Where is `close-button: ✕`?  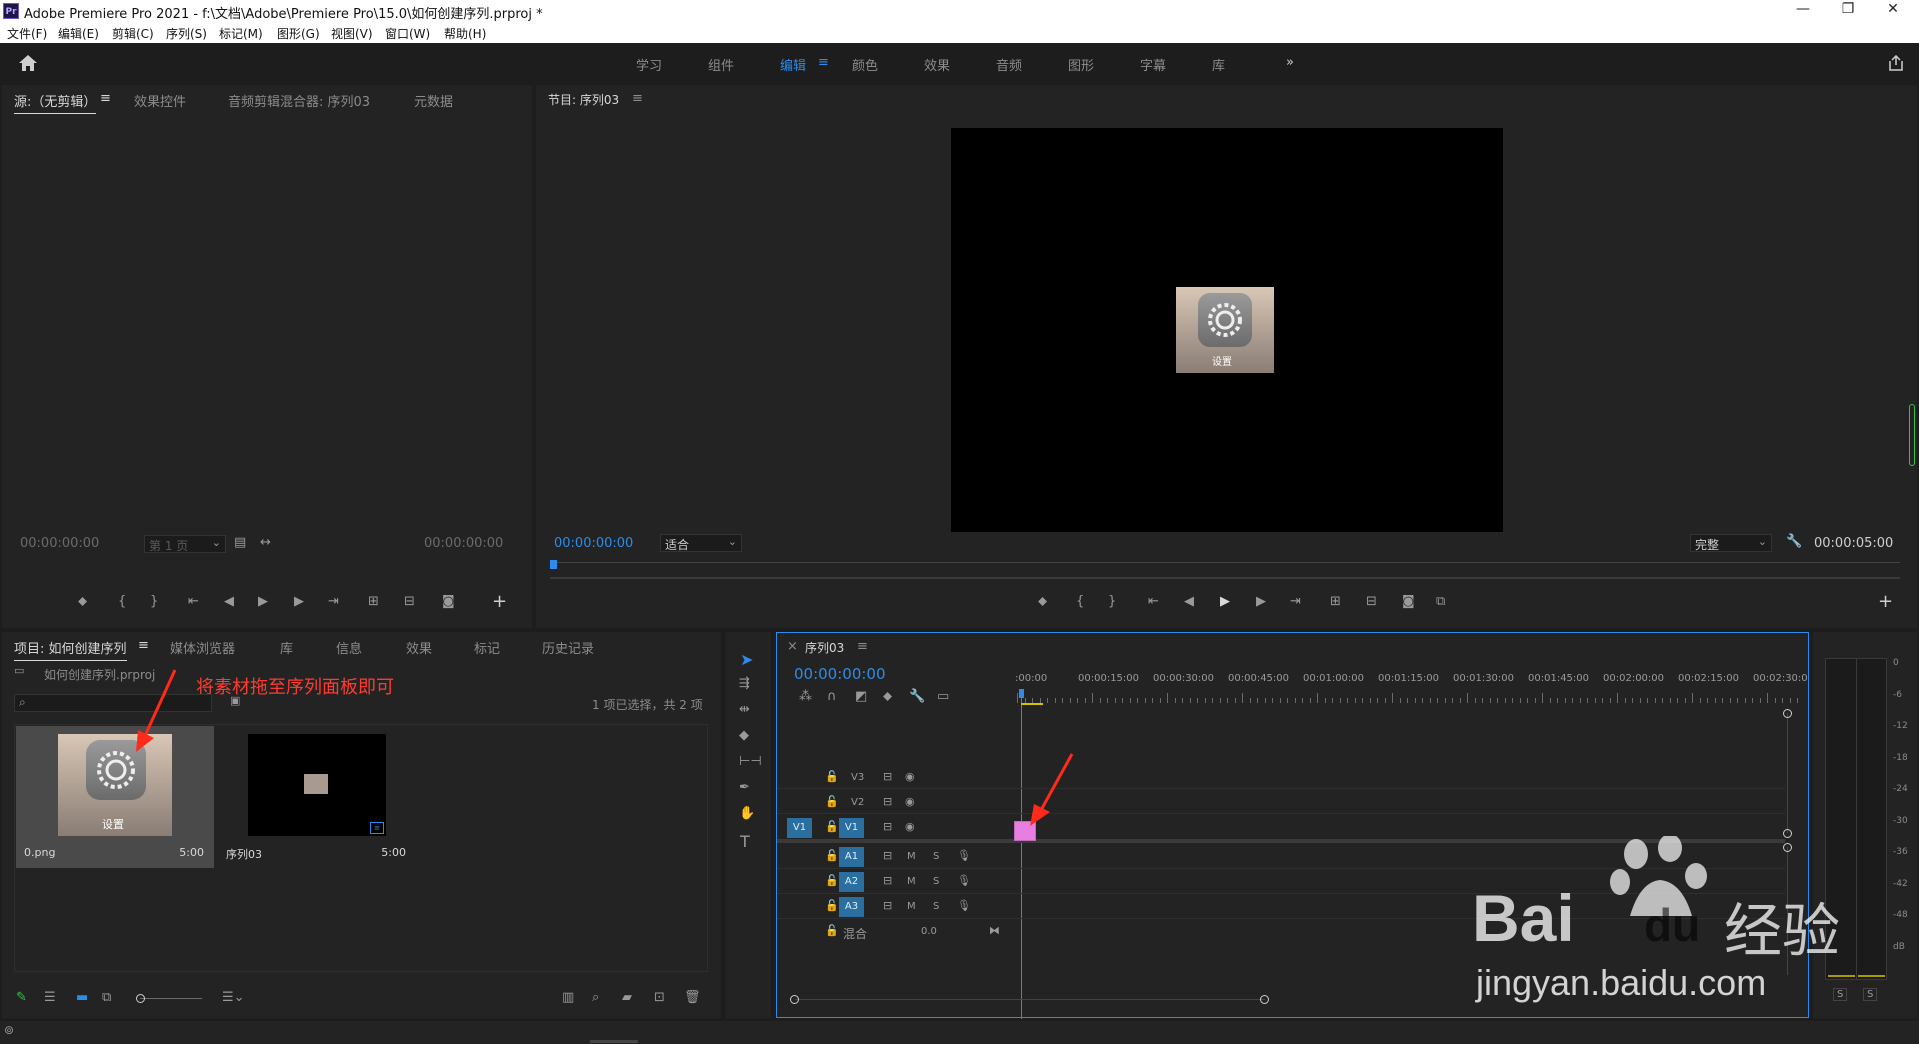 close-button: ✕ is located at coordinates (1893, 9).